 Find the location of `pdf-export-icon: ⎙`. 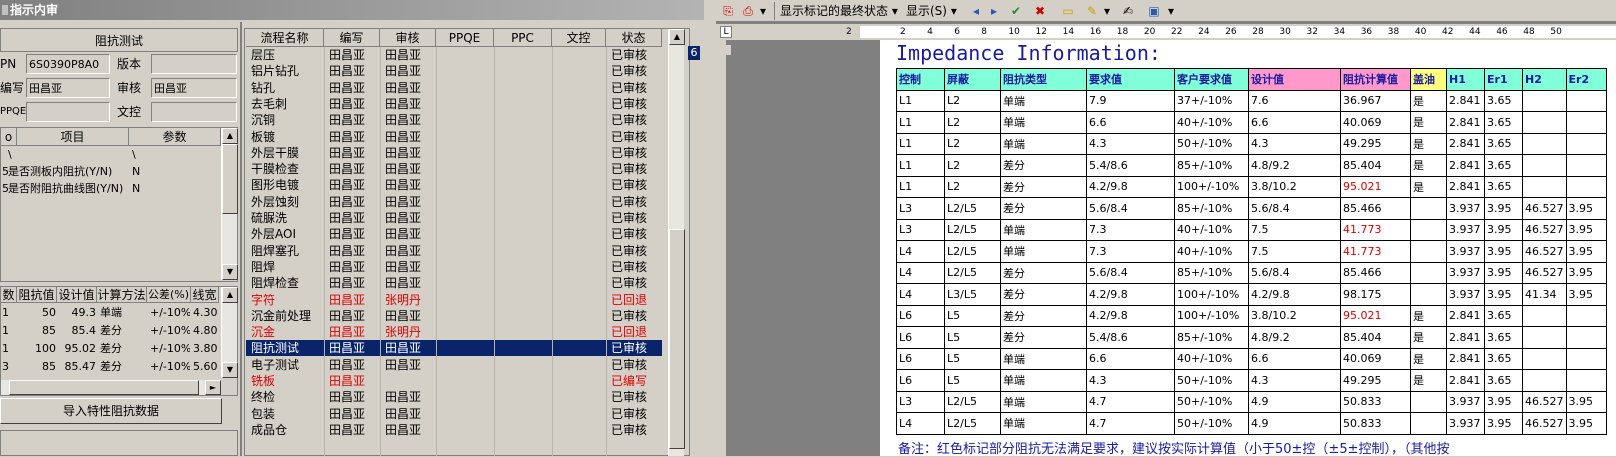

pdf-export-icon: ⎙ is located at coordinates (748, 11).